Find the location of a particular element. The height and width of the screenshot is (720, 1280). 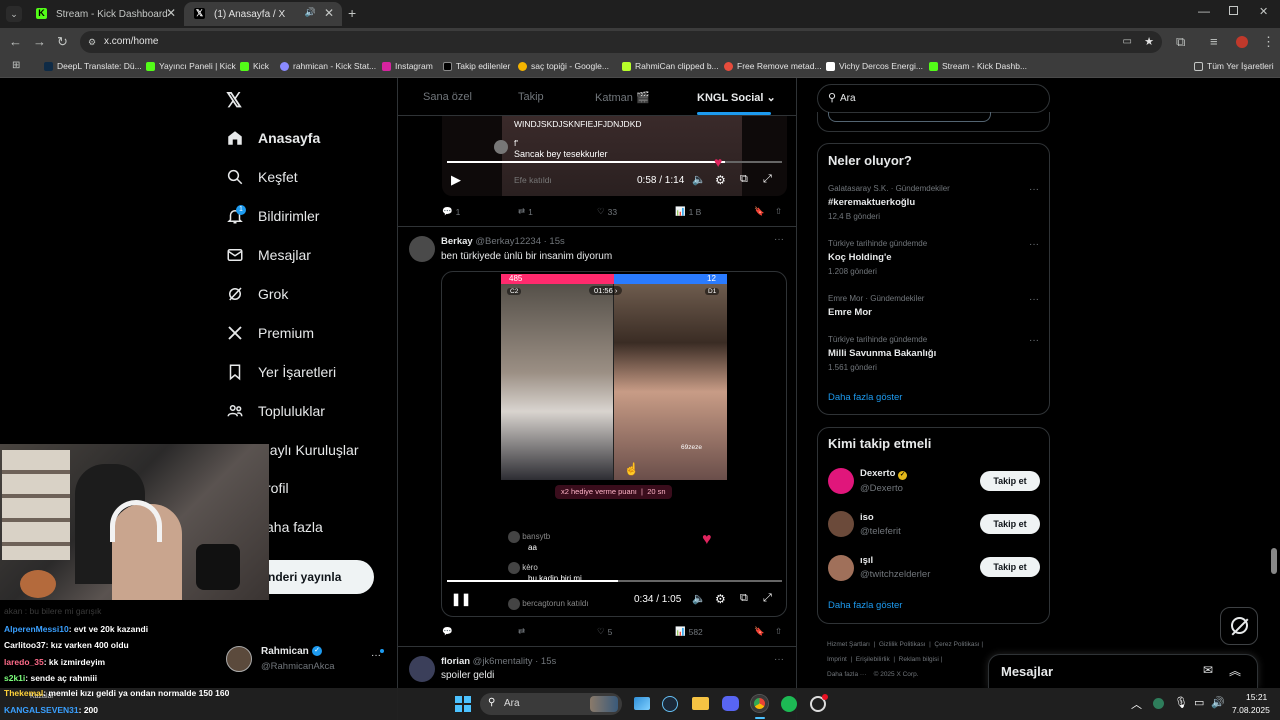

chevron-up-icon: ︿ is located at coordinates (1136, 704).